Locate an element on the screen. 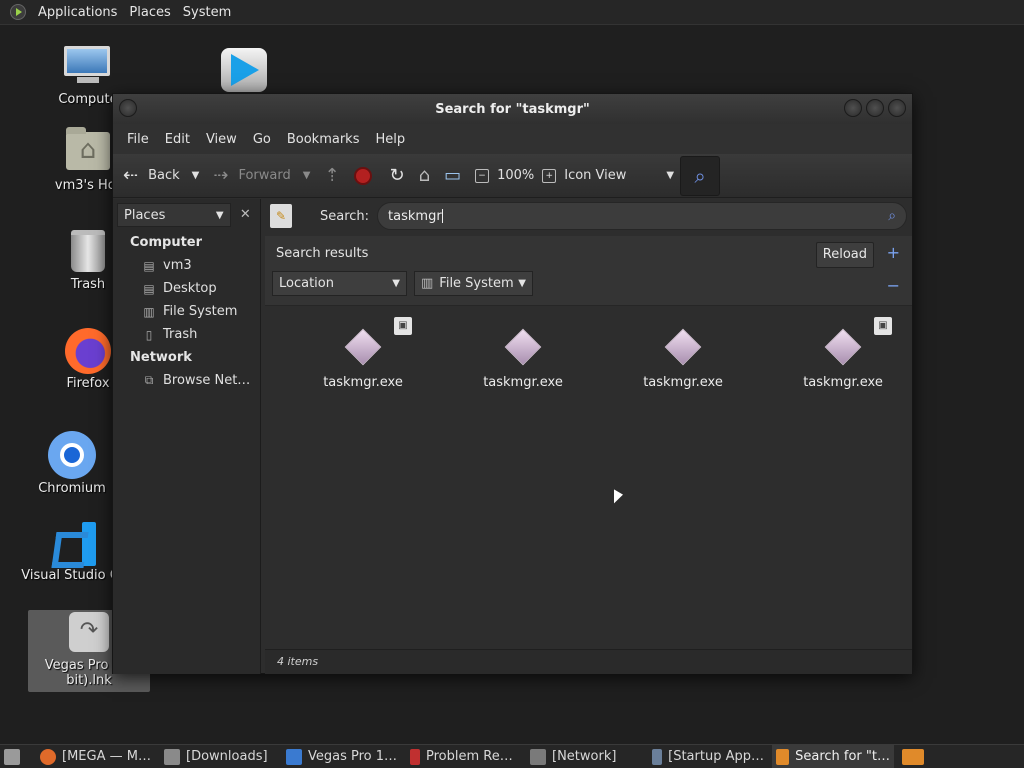  remove-criterion-icon: − is located at coordinates (893, 285).